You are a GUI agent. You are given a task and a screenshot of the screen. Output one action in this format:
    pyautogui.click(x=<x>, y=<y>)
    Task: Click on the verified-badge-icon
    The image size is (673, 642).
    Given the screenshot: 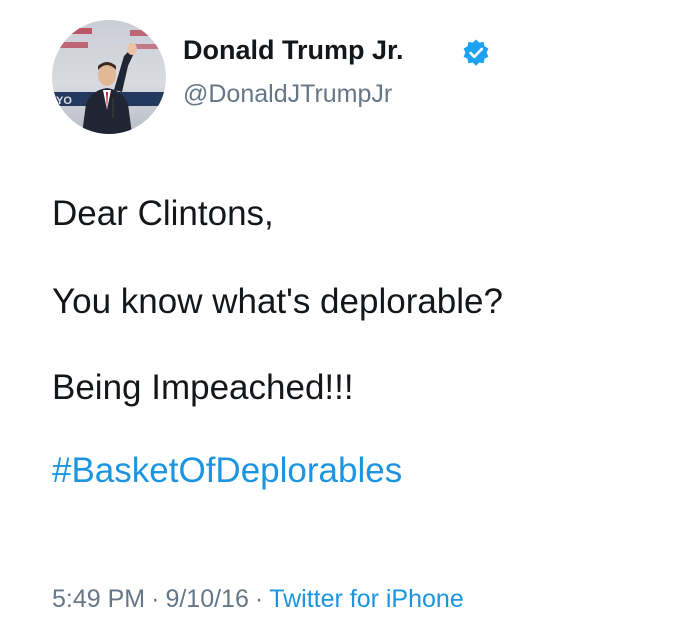 What is the action you would take?
    pyautogui.click(x=476, y=53)
    